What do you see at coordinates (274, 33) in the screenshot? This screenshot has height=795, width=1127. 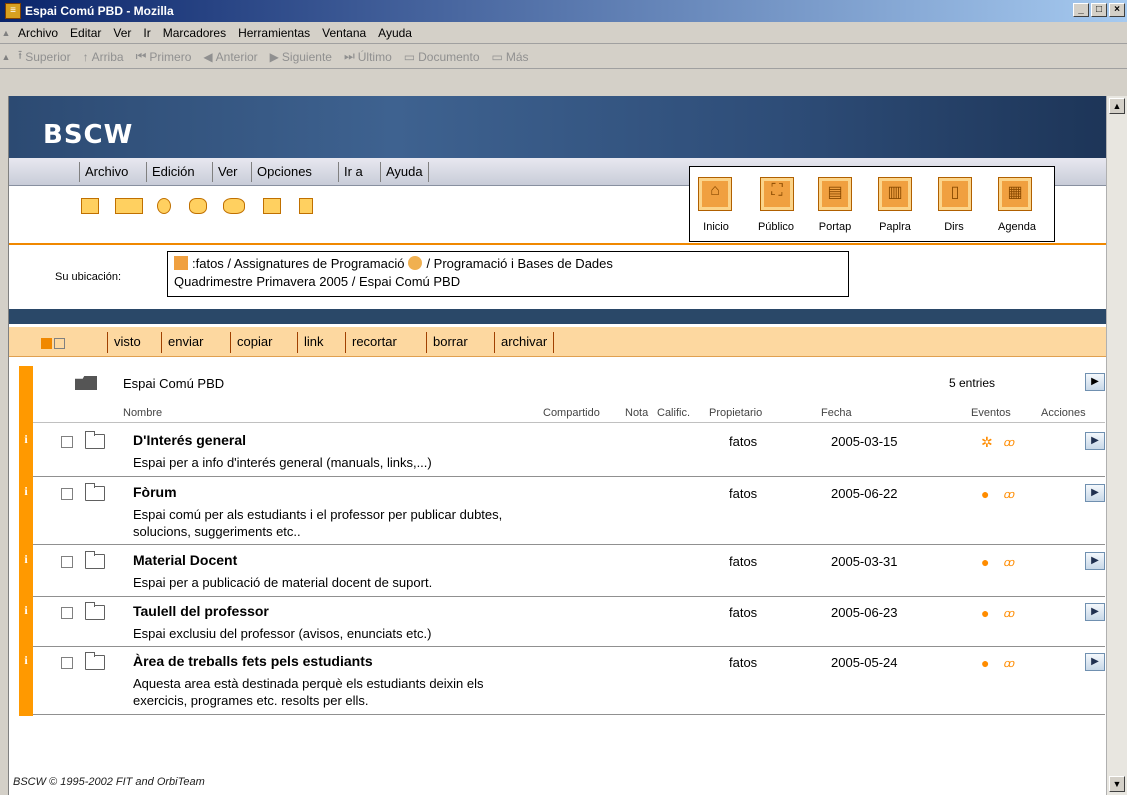 I see `menu-herramientas: Herramientas` at bounding box center [274, 33].